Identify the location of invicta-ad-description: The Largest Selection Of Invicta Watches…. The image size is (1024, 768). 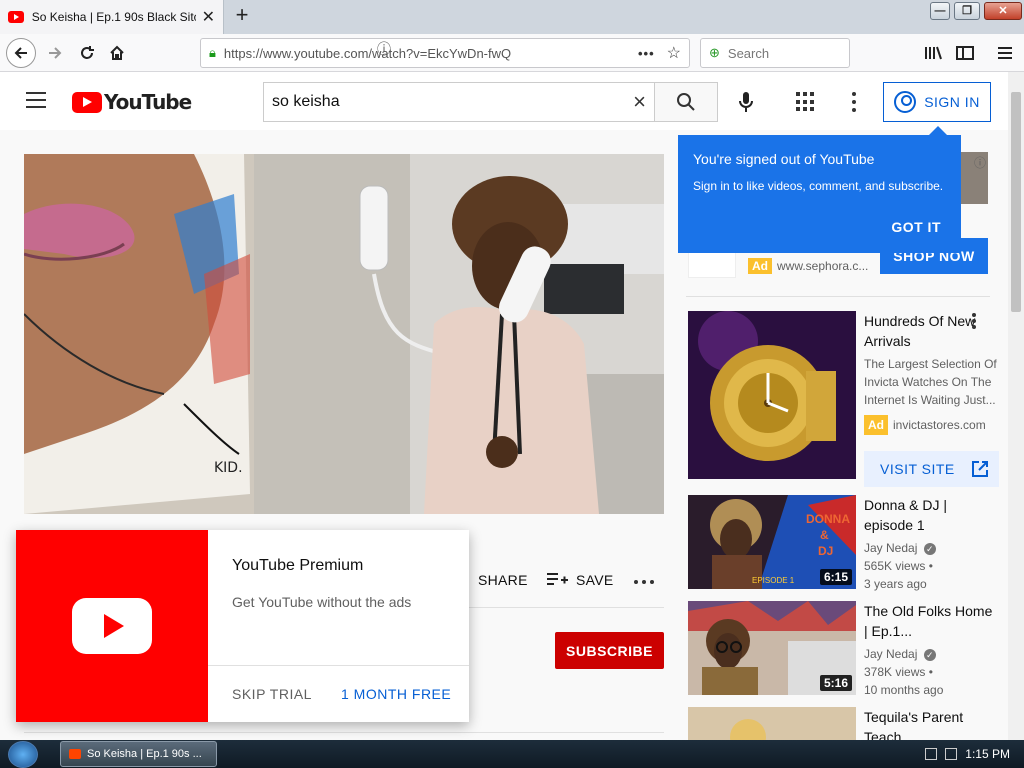
(930, 382).